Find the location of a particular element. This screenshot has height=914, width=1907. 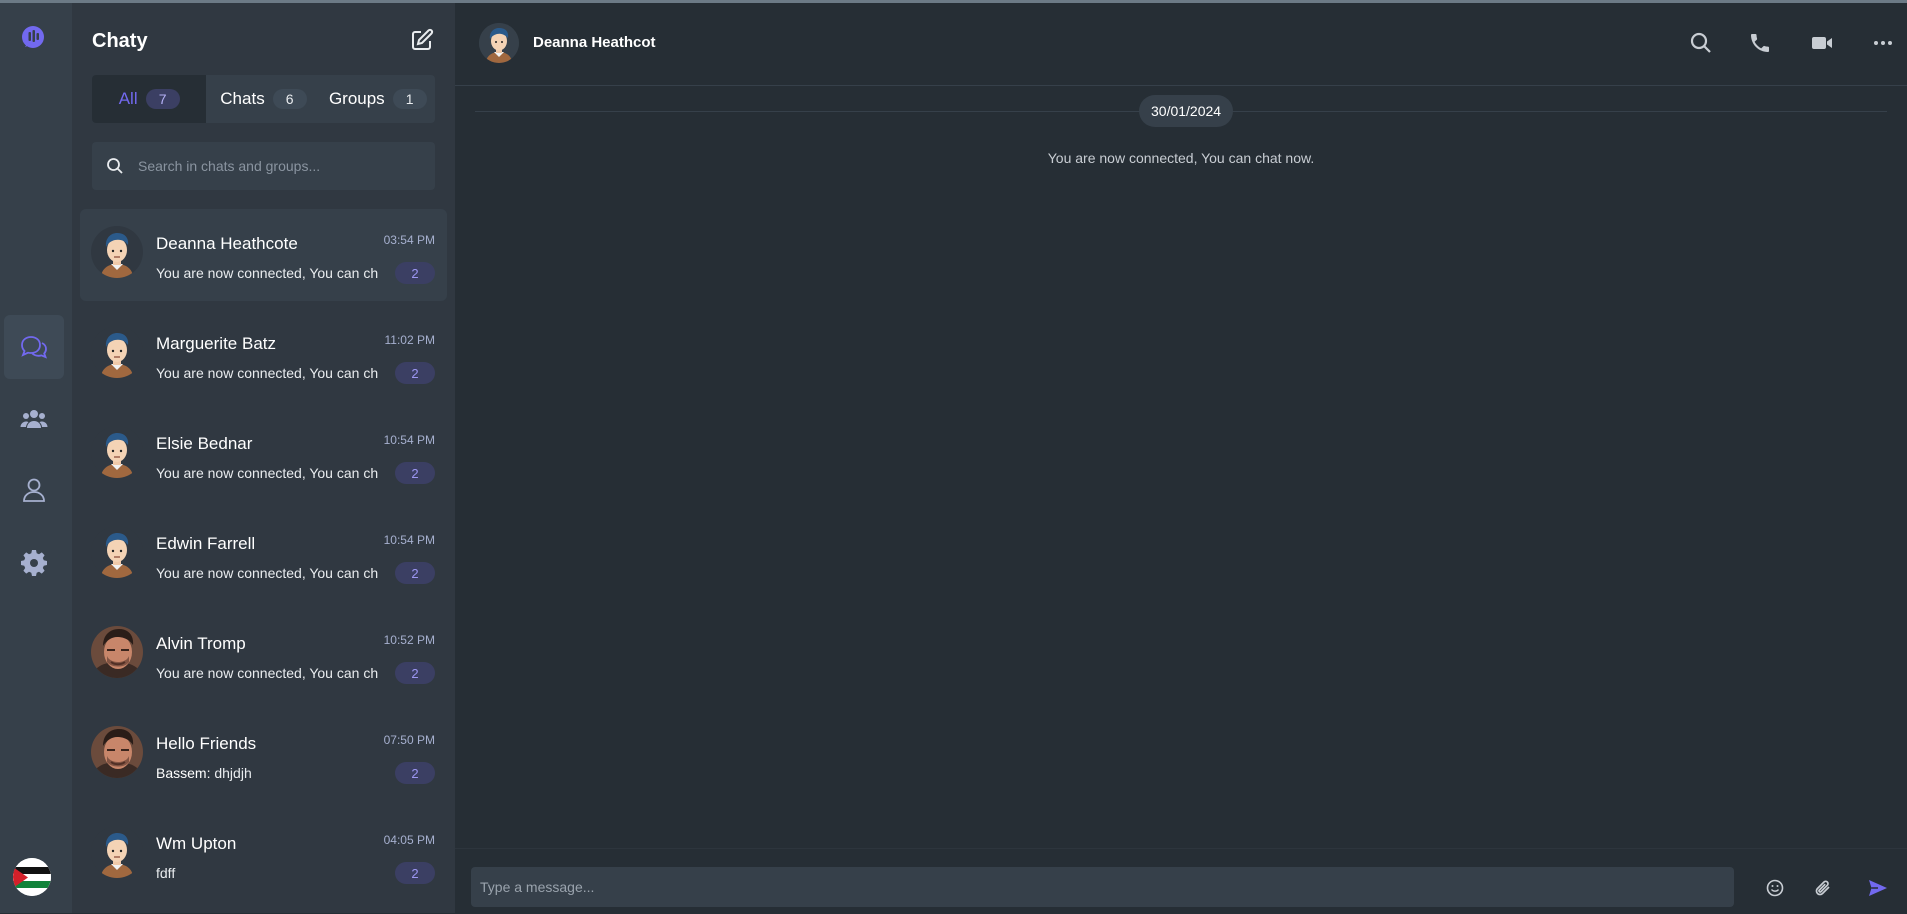

chat-bubbles-icon is located at coordinates (34, 347).